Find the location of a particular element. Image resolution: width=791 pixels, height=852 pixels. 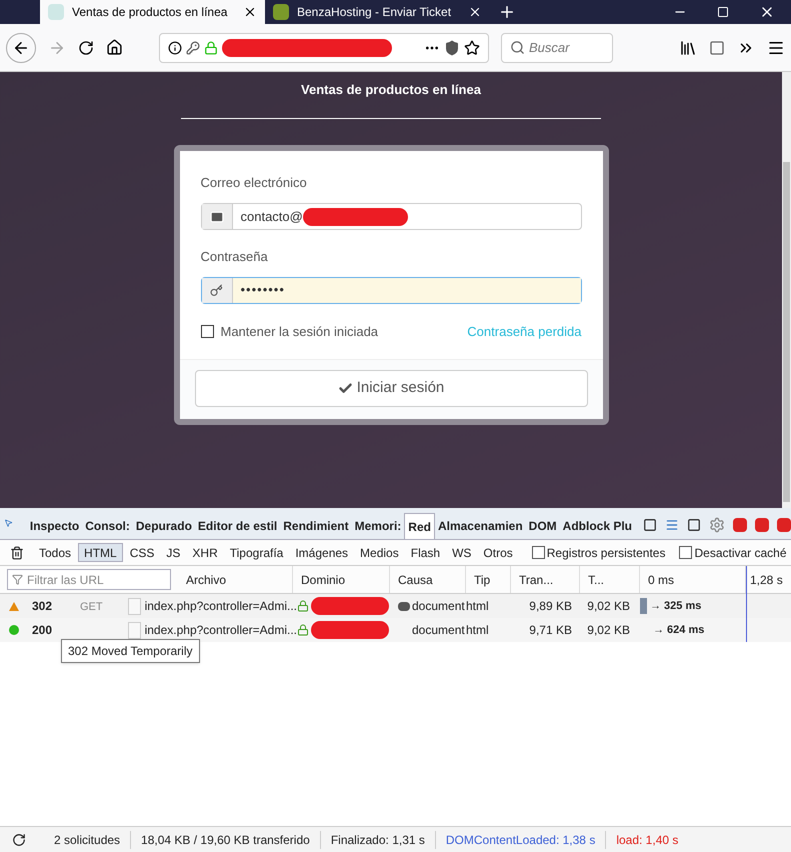

bookmark-icon is located at coordinates (472, 48).